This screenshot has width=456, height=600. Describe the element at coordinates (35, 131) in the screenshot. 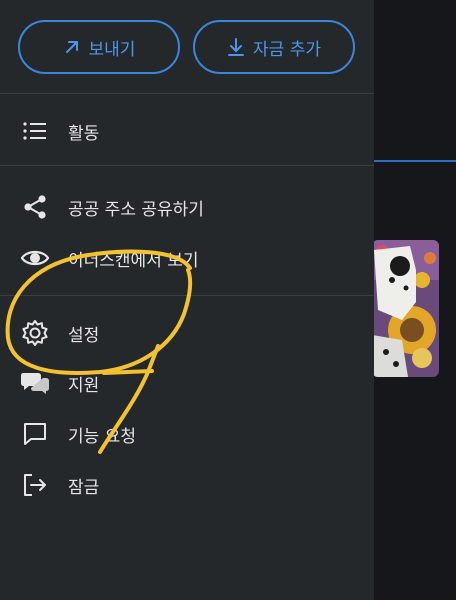

I see `list-icon` at that location.